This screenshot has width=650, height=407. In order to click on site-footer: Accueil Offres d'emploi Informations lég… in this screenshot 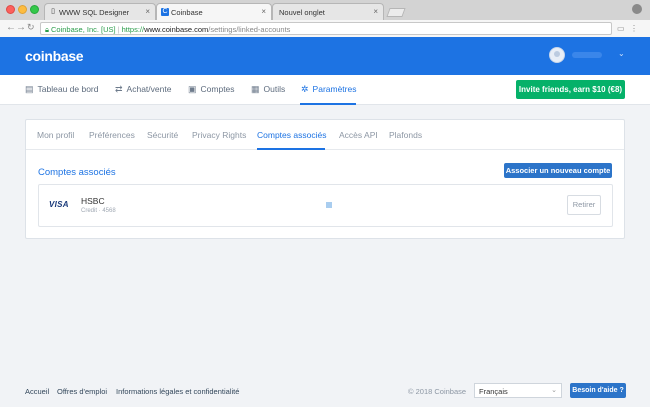, I will do `click(325, 392)`.